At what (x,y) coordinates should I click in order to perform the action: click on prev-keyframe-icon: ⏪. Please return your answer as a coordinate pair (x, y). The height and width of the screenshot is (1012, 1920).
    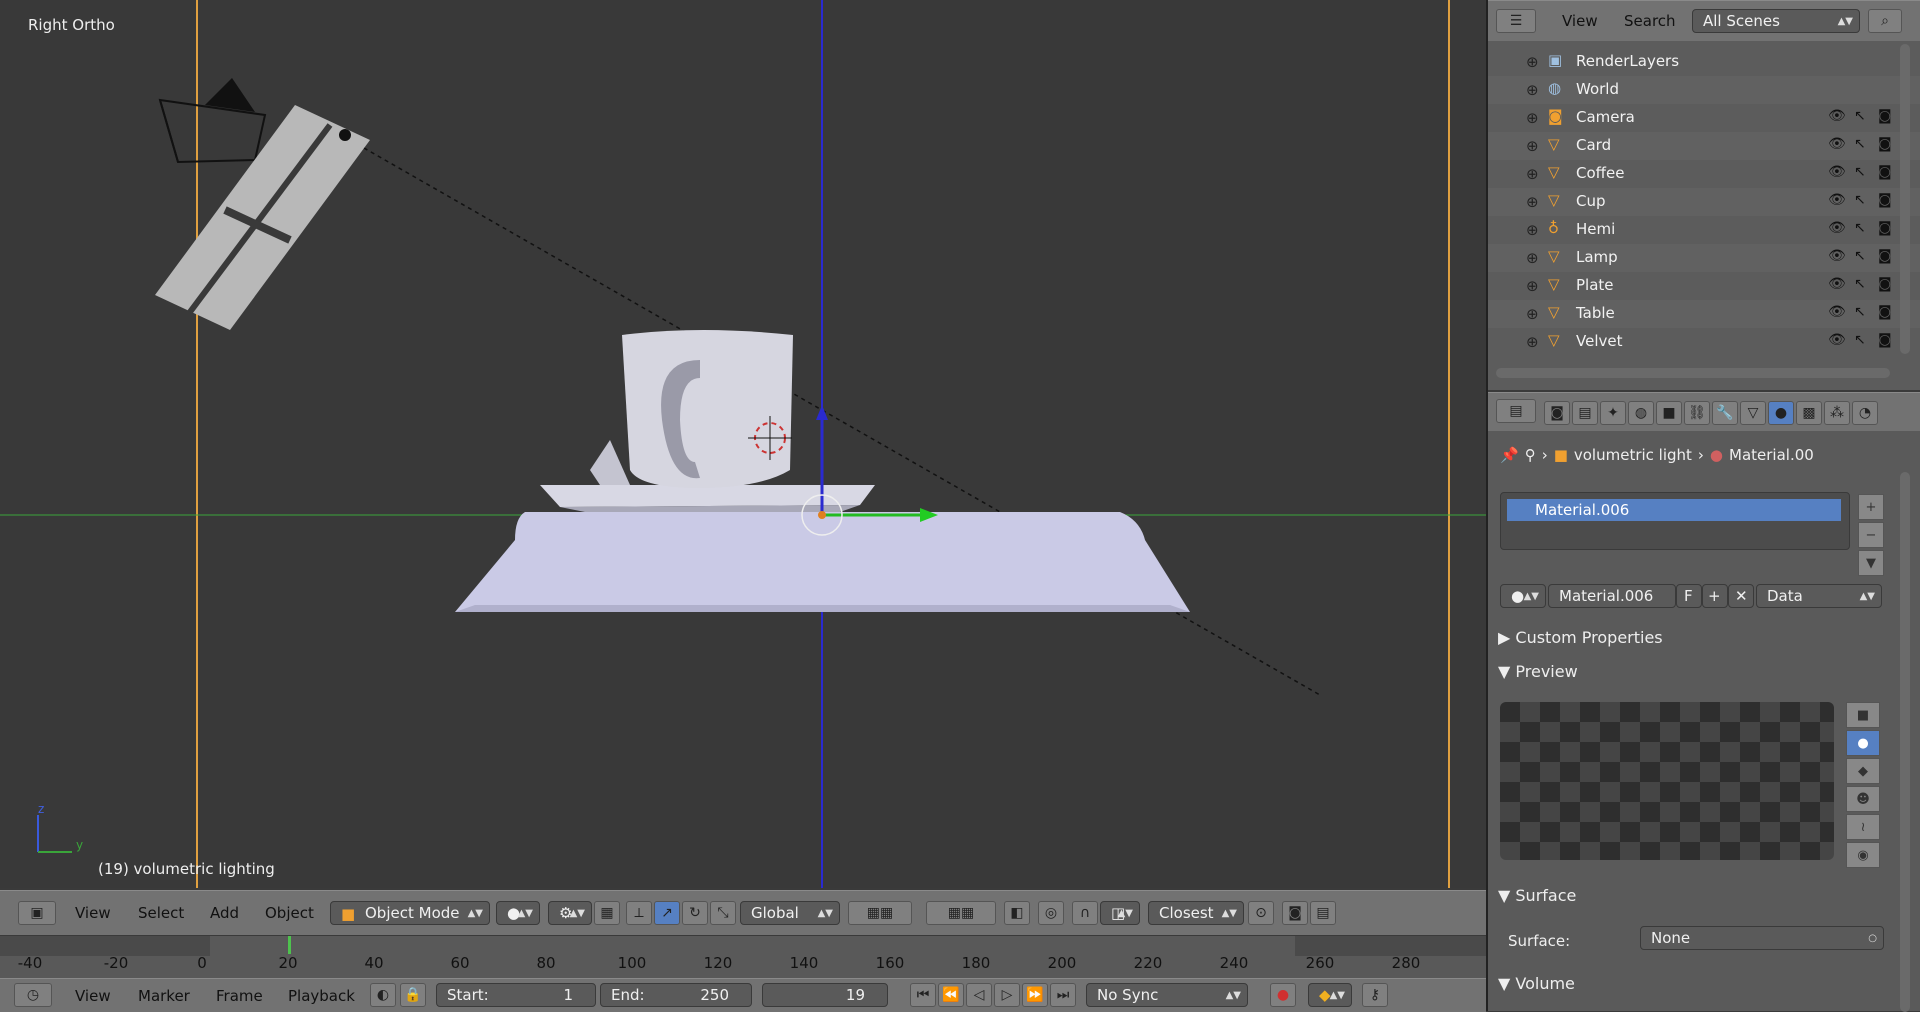
    Looking at the image, I should click on (951, 995).